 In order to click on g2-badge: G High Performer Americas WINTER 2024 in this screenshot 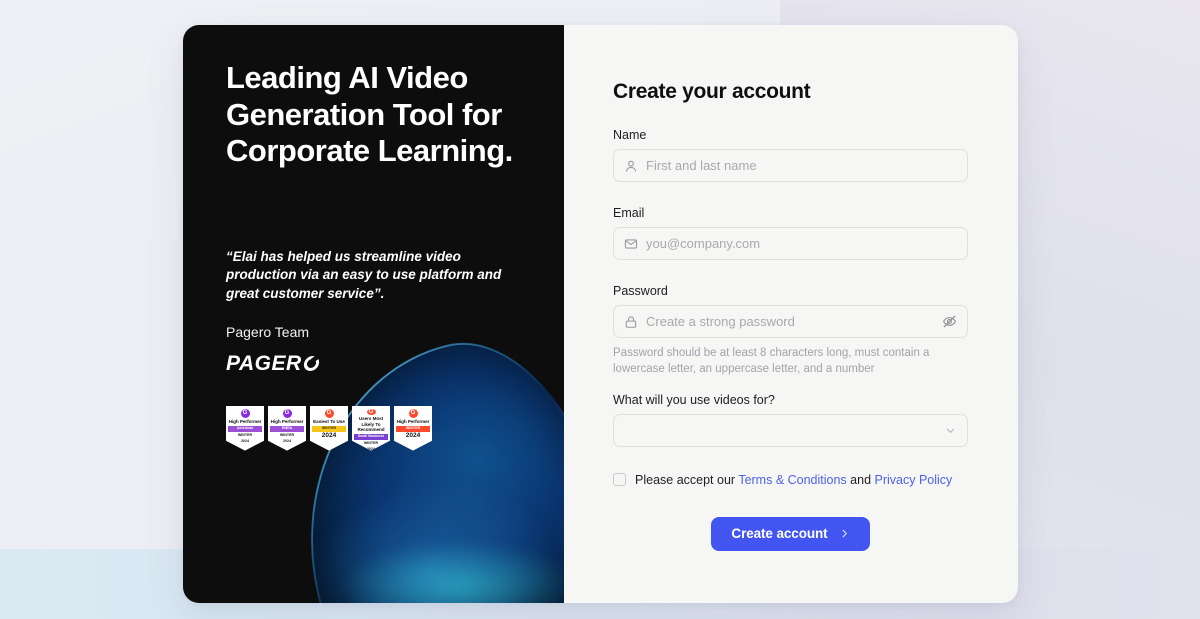, I will do `click(245, 428)`.